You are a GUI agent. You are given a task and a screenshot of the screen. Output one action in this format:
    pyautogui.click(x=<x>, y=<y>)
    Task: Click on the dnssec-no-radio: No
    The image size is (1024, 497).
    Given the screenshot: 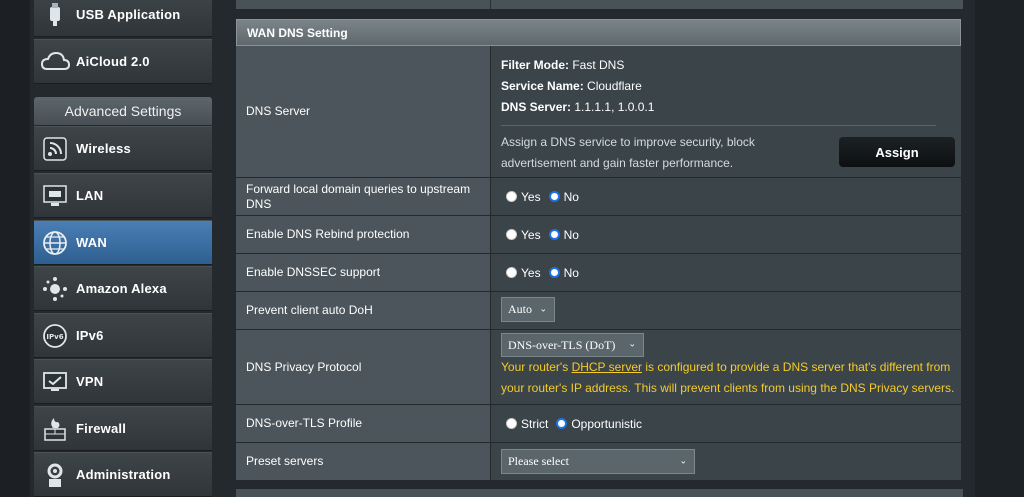 What is the action you would take?
    pyautogui.click(x=563, y=273)
    